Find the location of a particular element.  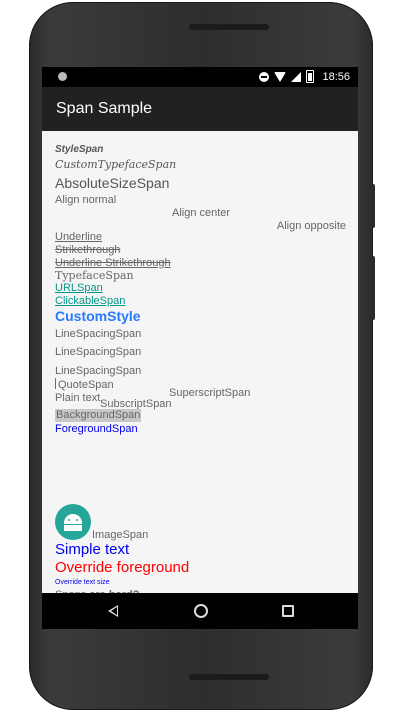

back-triangle-icon is located at coordinates (113, 611).